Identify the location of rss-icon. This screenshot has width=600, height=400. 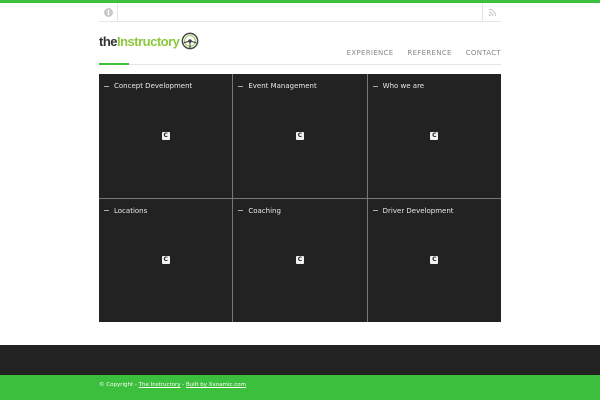
(492, 12).